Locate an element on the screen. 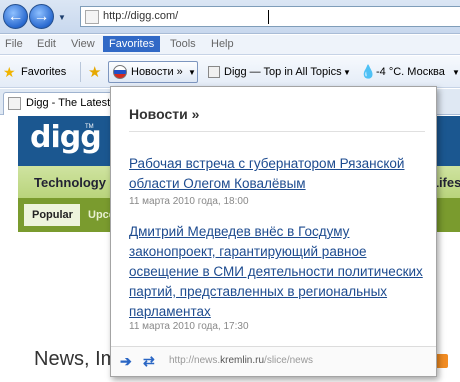  tab-digg: Digg - The Latest News is located at coordinates (62, 103).